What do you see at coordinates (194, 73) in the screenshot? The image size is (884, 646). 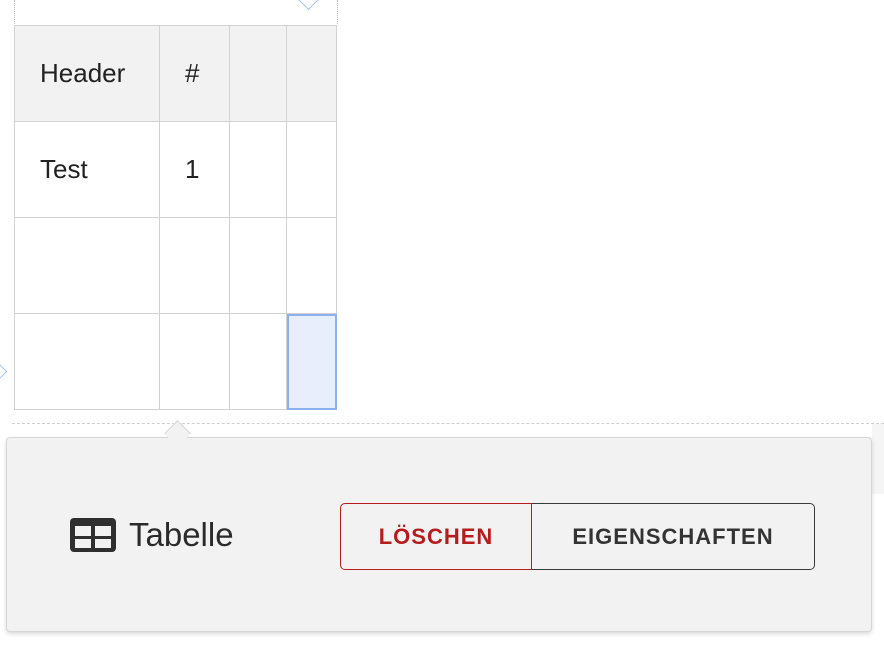 I see `table-cell: #` at bounding box center [194, 73].